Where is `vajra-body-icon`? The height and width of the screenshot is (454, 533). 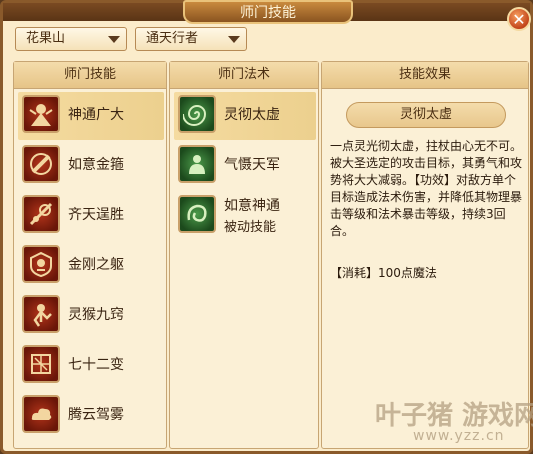
vajra-body-icon is located at coordinates (41, 264).